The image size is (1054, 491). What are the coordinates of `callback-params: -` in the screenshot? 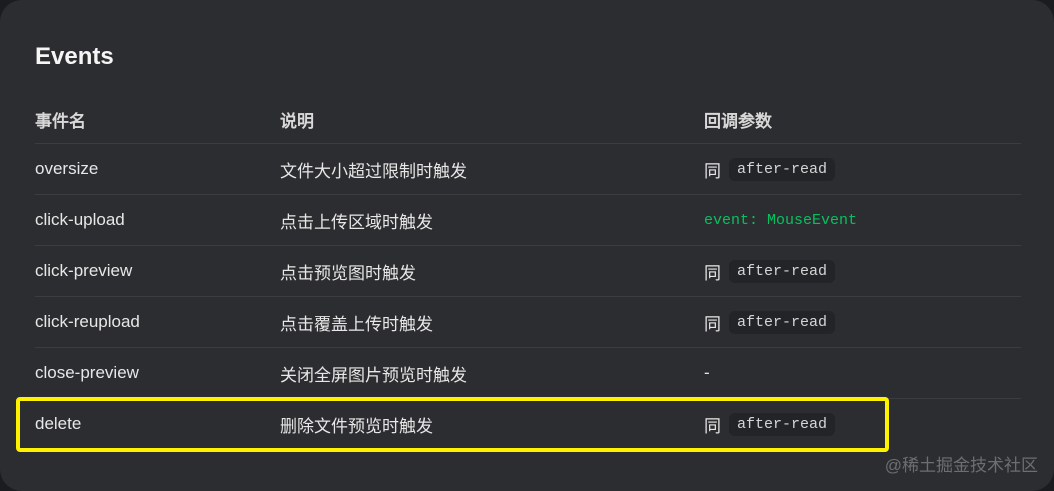 It's located at (707, 372).